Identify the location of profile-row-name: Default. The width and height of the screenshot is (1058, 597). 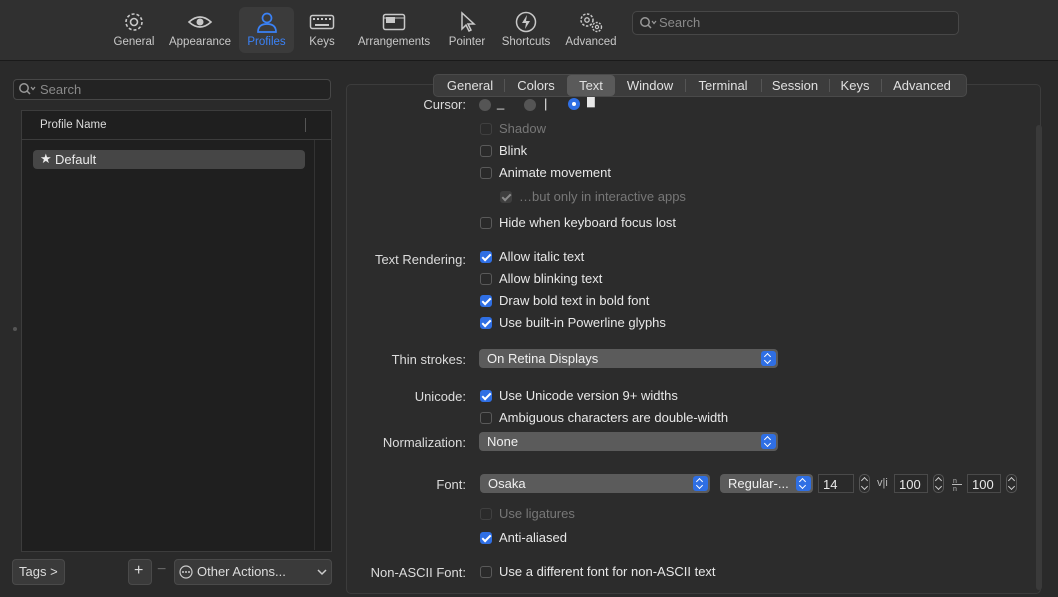
(76, 159).